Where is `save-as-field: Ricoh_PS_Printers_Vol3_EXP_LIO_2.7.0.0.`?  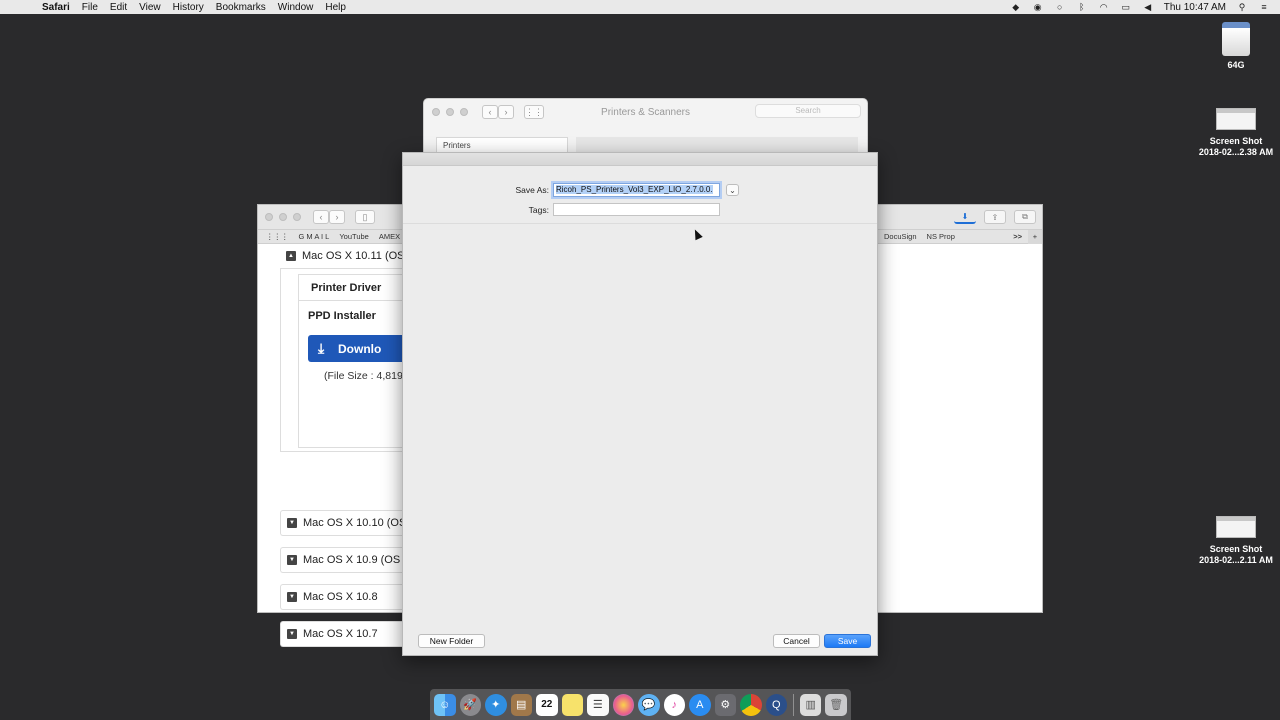 save-as-field: Ricoh_PS_Printers_Vol3_EXP_LIO_2.7.0.0. is located at coordinates (636, 190).